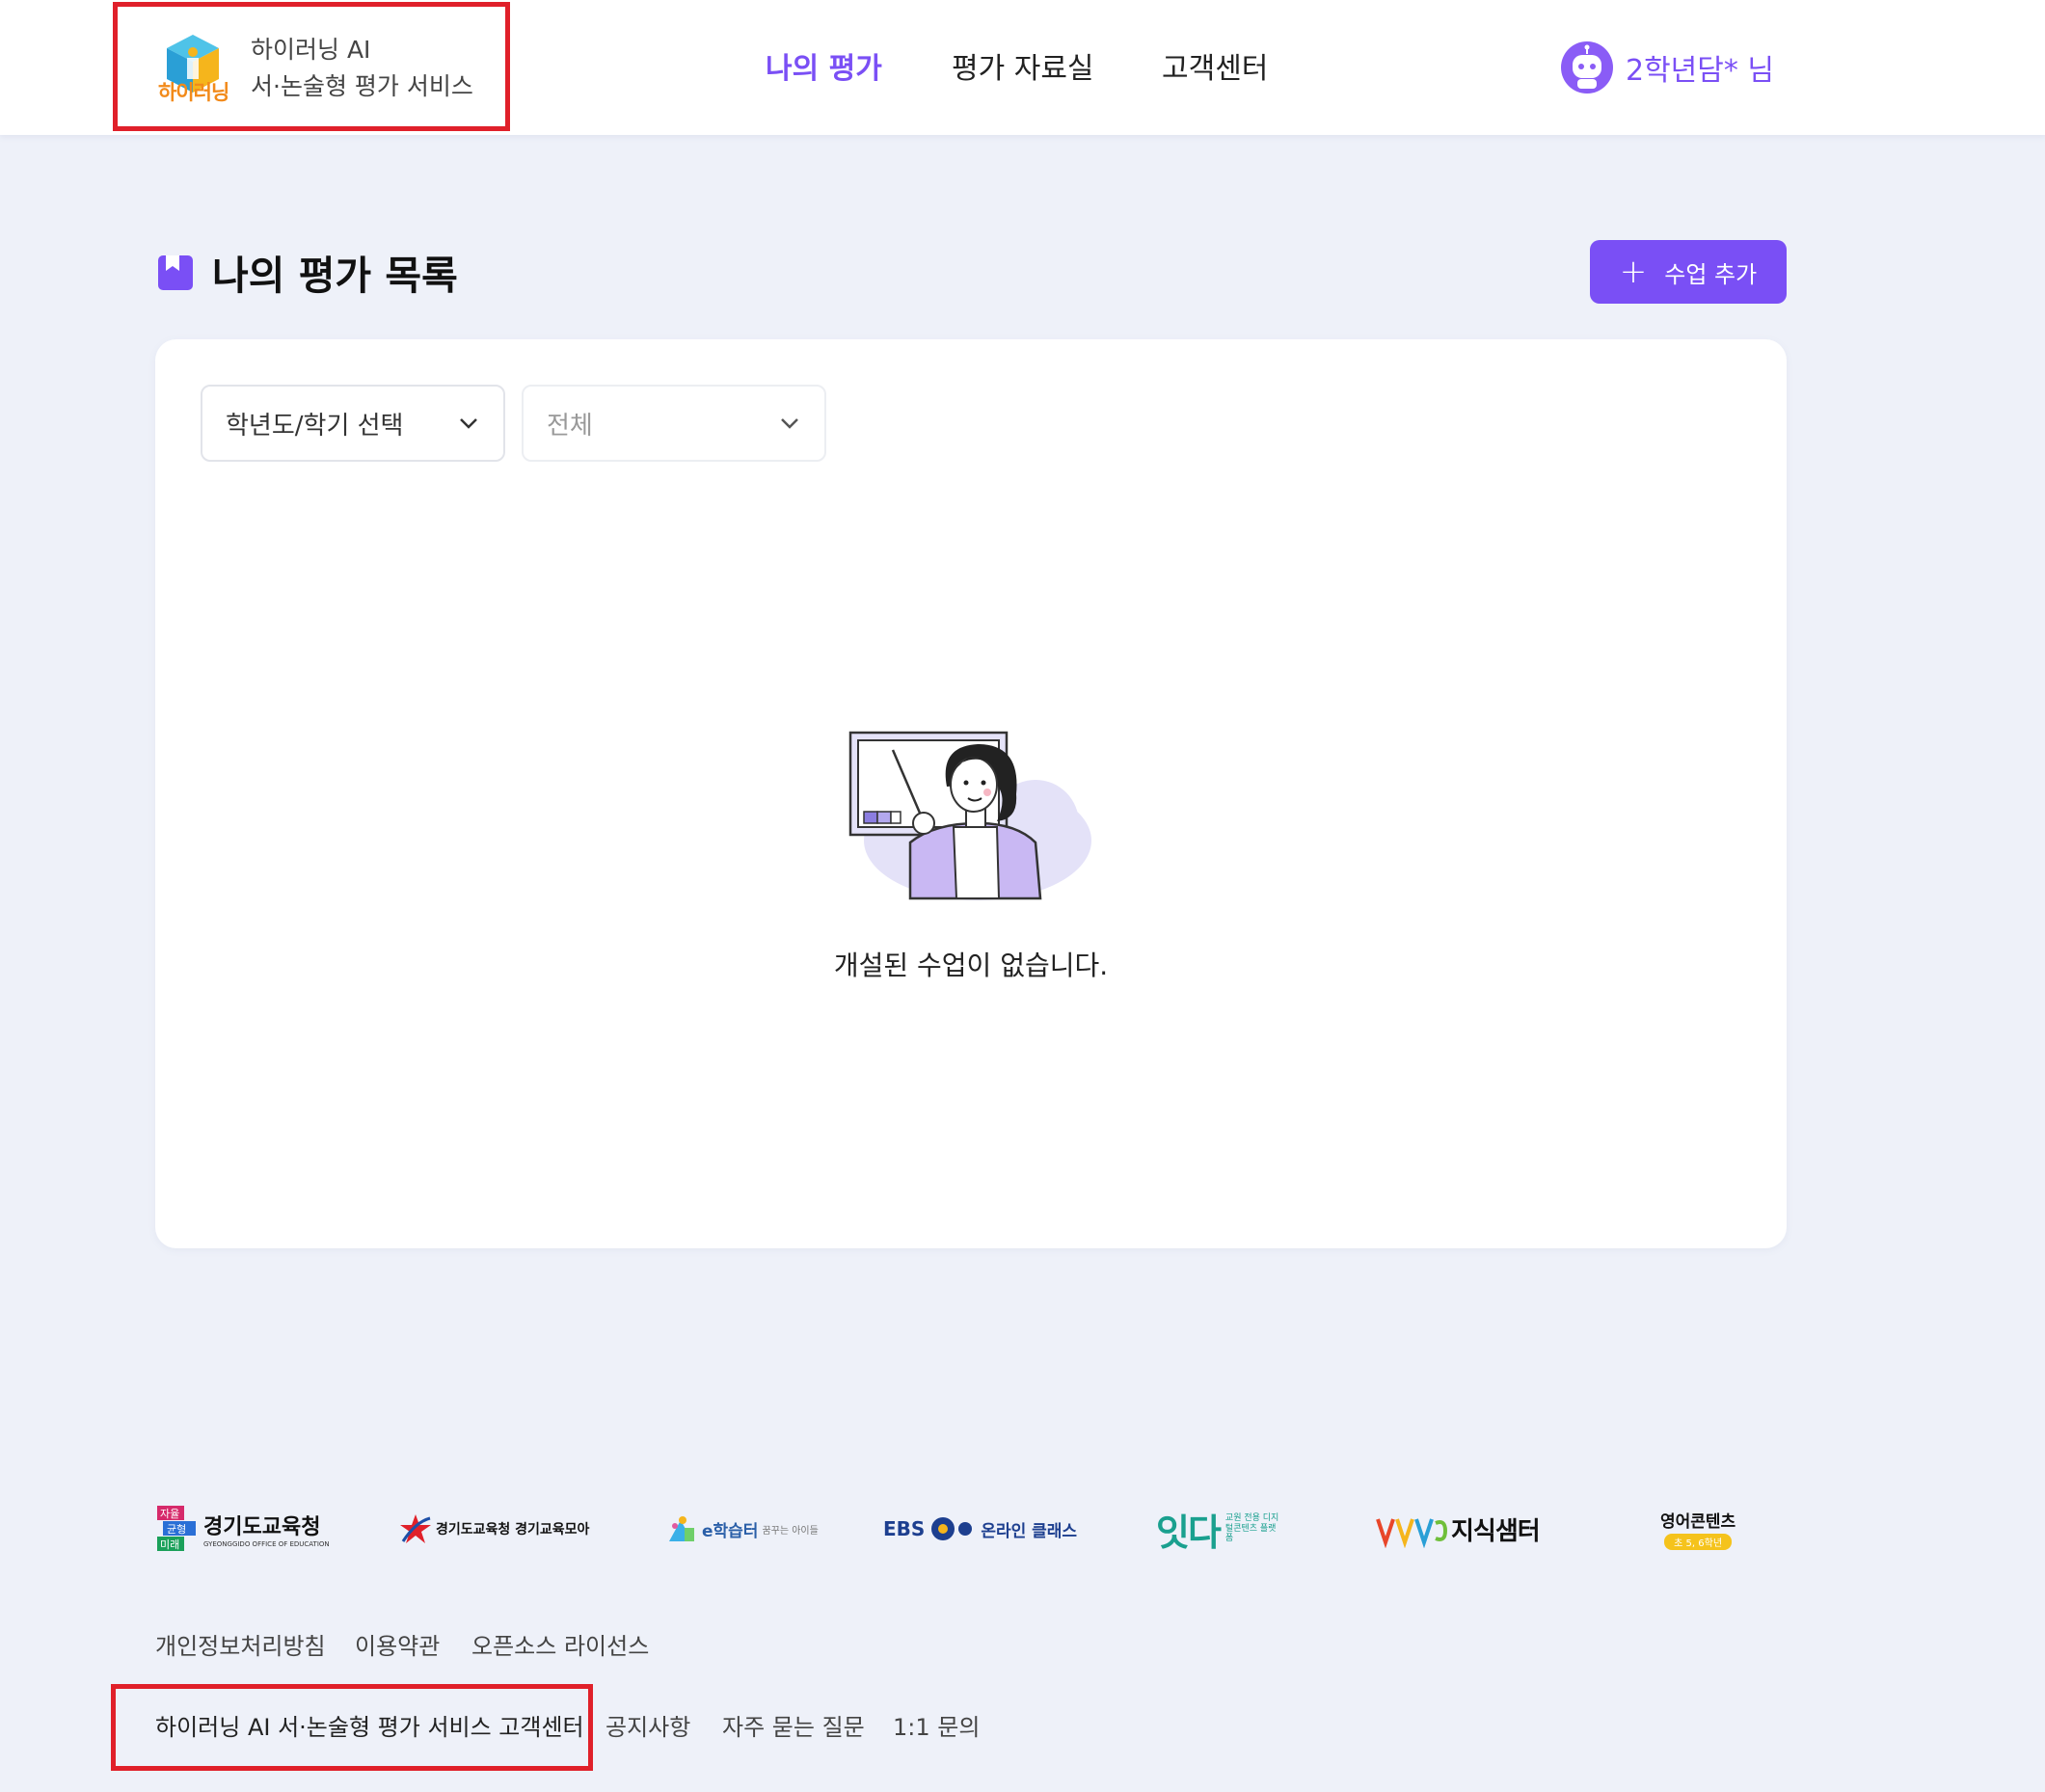  I want to click on nav-customer-center: 고객센터, so click(1215, 65).